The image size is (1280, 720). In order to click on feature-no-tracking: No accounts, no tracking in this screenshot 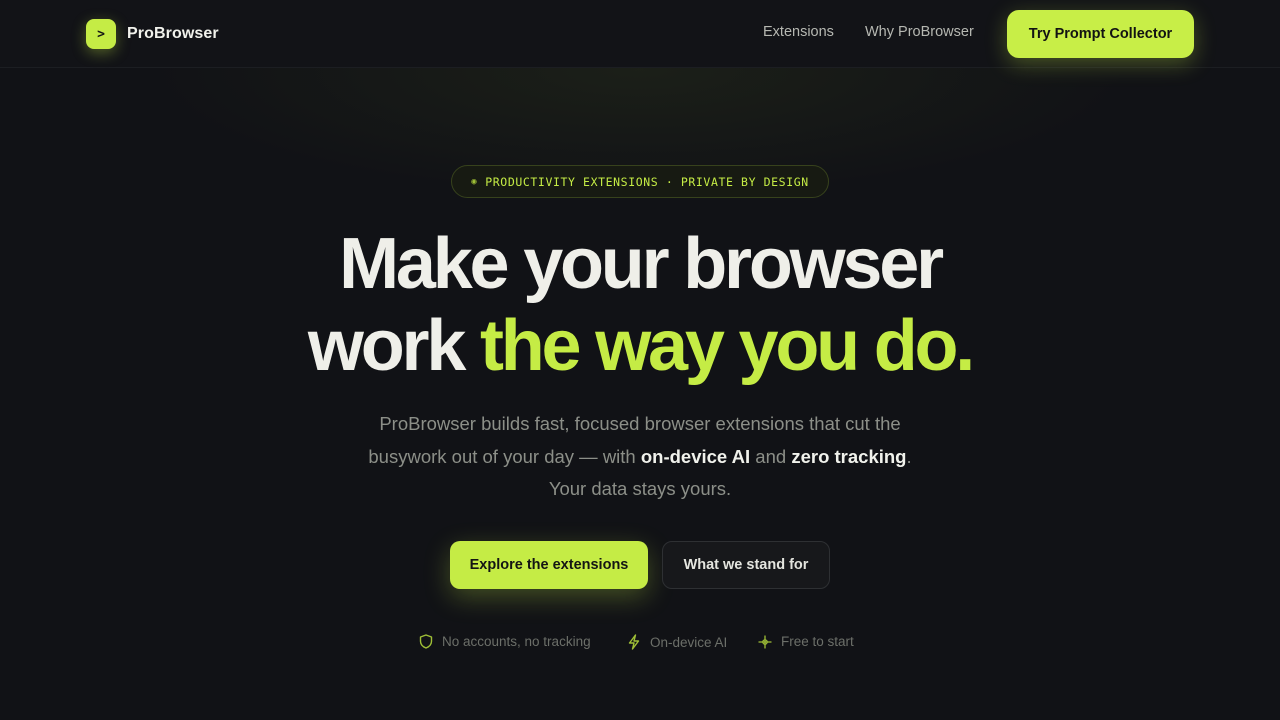, I will do `click(505, 641)`.